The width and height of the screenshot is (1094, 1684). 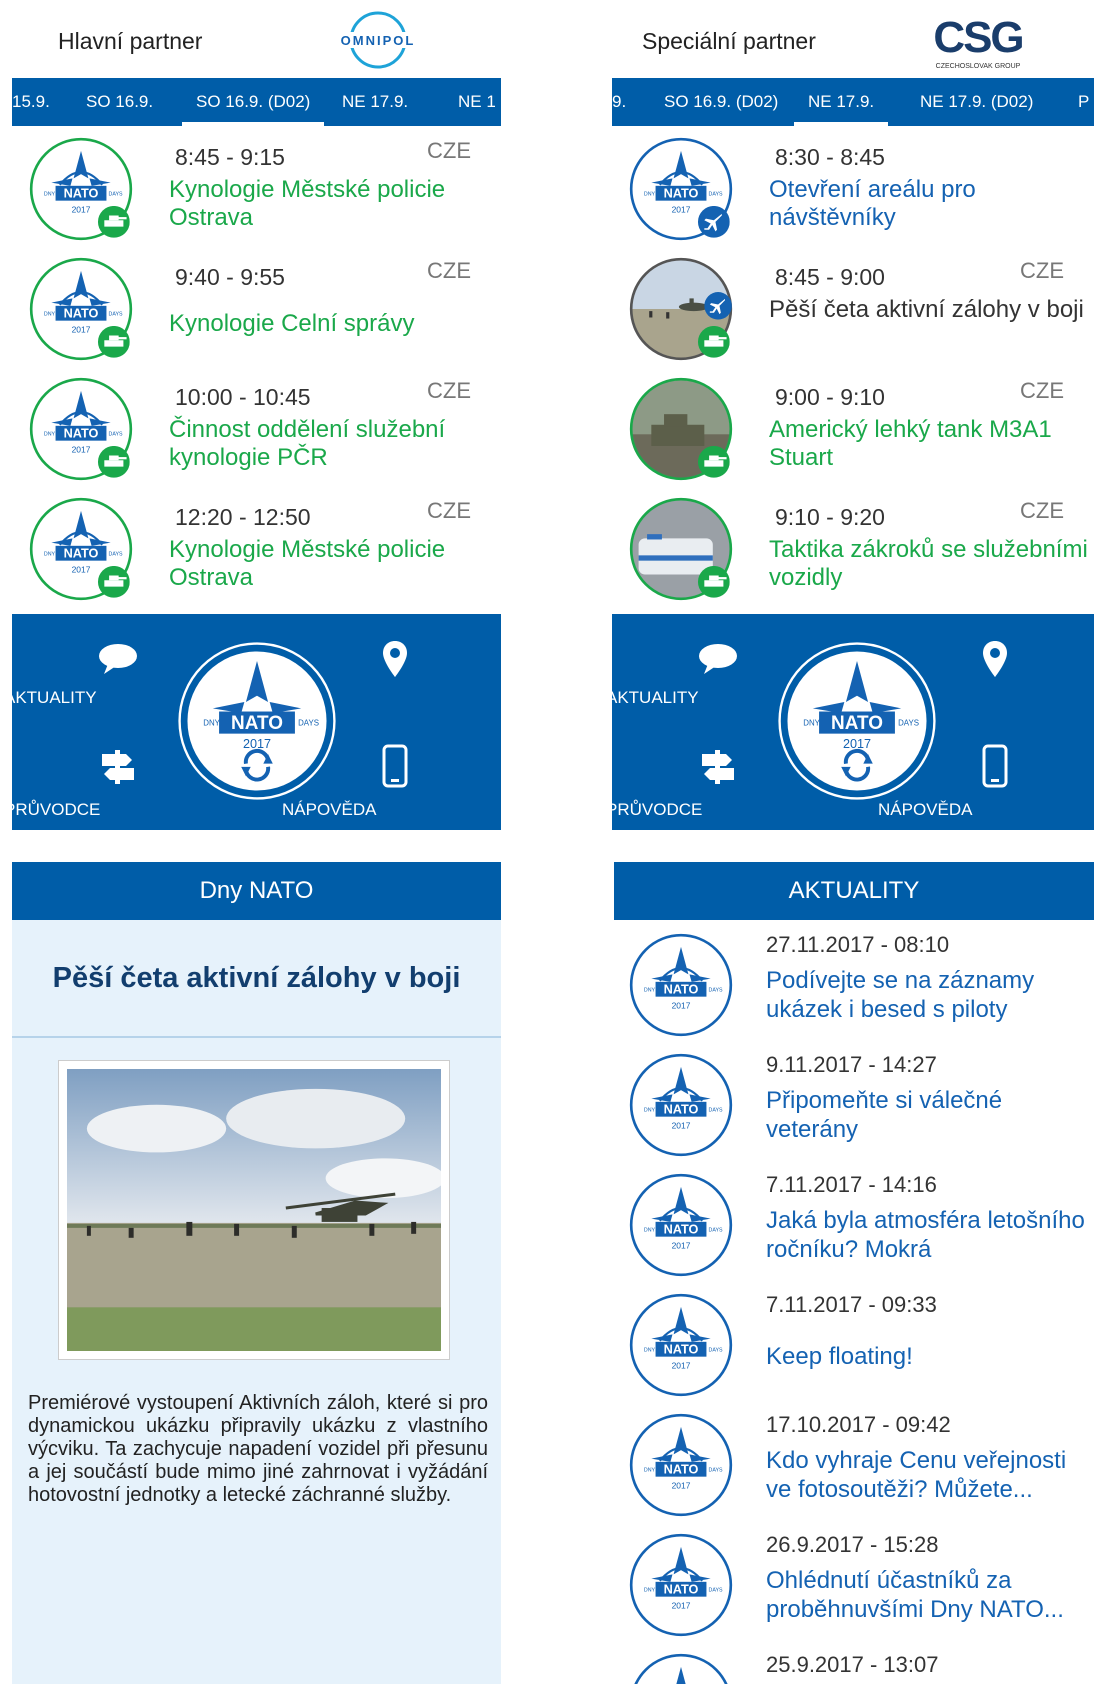 I want to click on tab-date: NE 1, so click(x=477, y=102).